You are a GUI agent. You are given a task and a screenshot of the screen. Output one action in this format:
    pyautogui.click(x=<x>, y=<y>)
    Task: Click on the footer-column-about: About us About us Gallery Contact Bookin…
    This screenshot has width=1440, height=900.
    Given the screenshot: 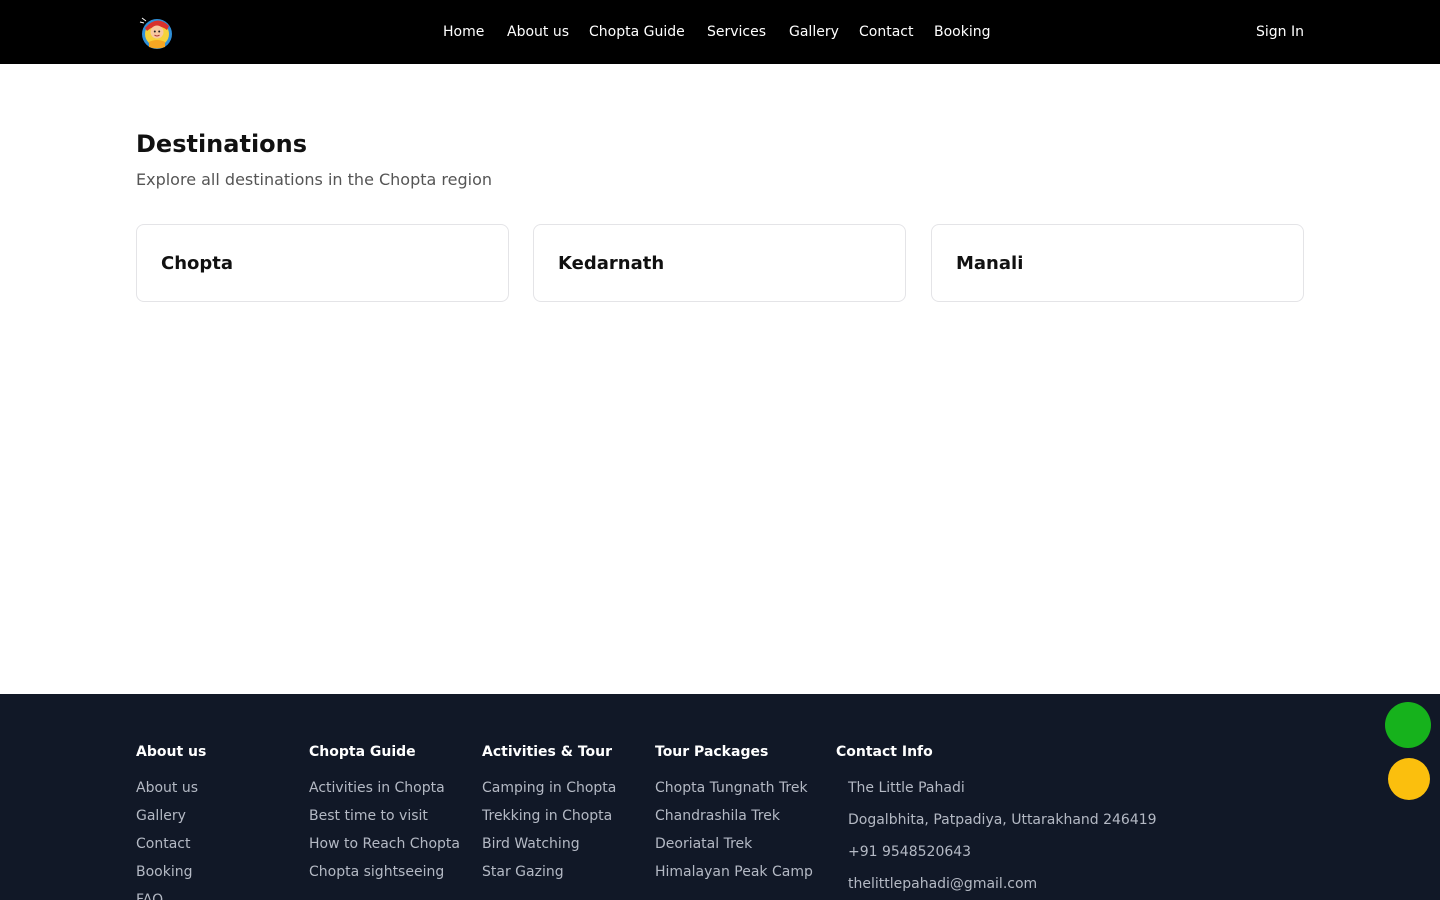 What is the action you would take?
    pyautogui.click(x=171, y=821)
    